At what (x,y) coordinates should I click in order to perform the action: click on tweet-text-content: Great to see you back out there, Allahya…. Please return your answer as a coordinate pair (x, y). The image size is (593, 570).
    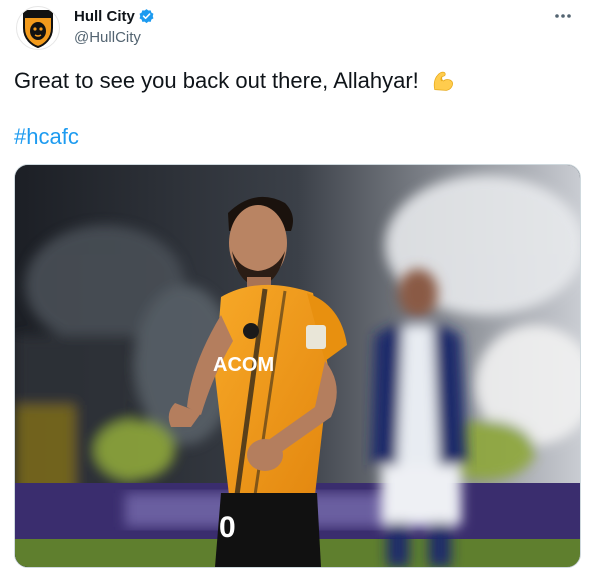
    Looking at the image, I should click on (216, 80).